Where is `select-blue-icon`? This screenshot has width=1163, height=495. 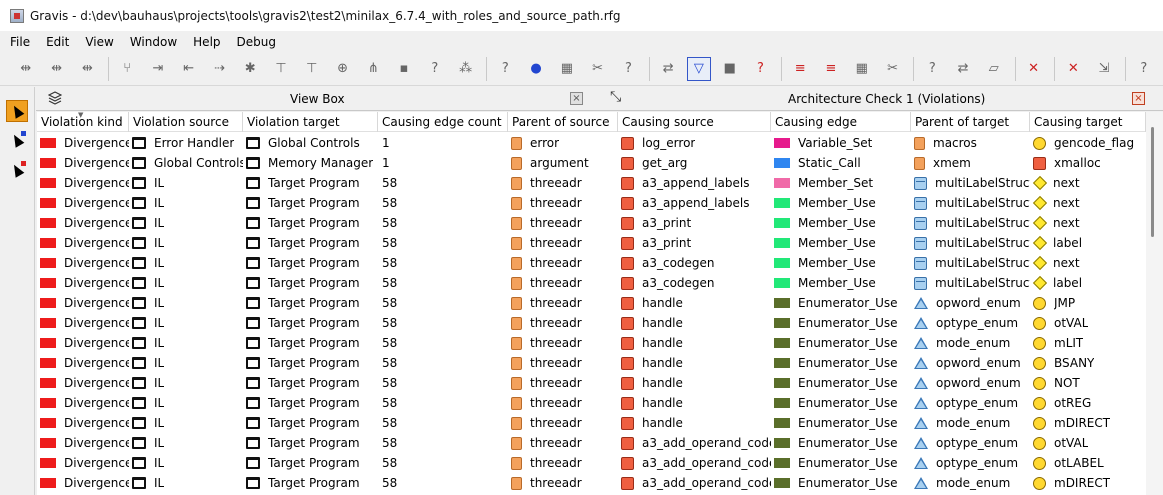 select-blue-icon is located at coordinates (17, 140).